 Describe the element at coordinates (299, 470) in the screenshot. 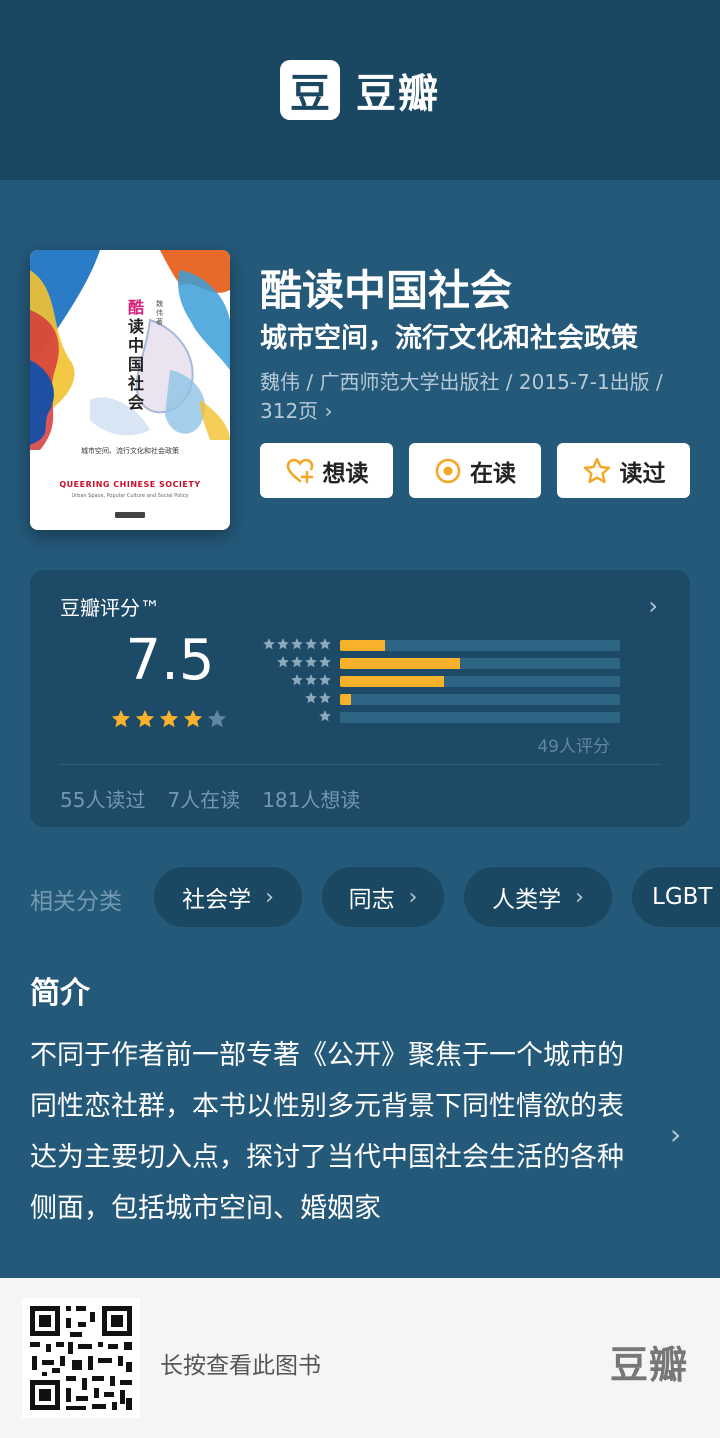

I see `heart-plus-icon` at that location.